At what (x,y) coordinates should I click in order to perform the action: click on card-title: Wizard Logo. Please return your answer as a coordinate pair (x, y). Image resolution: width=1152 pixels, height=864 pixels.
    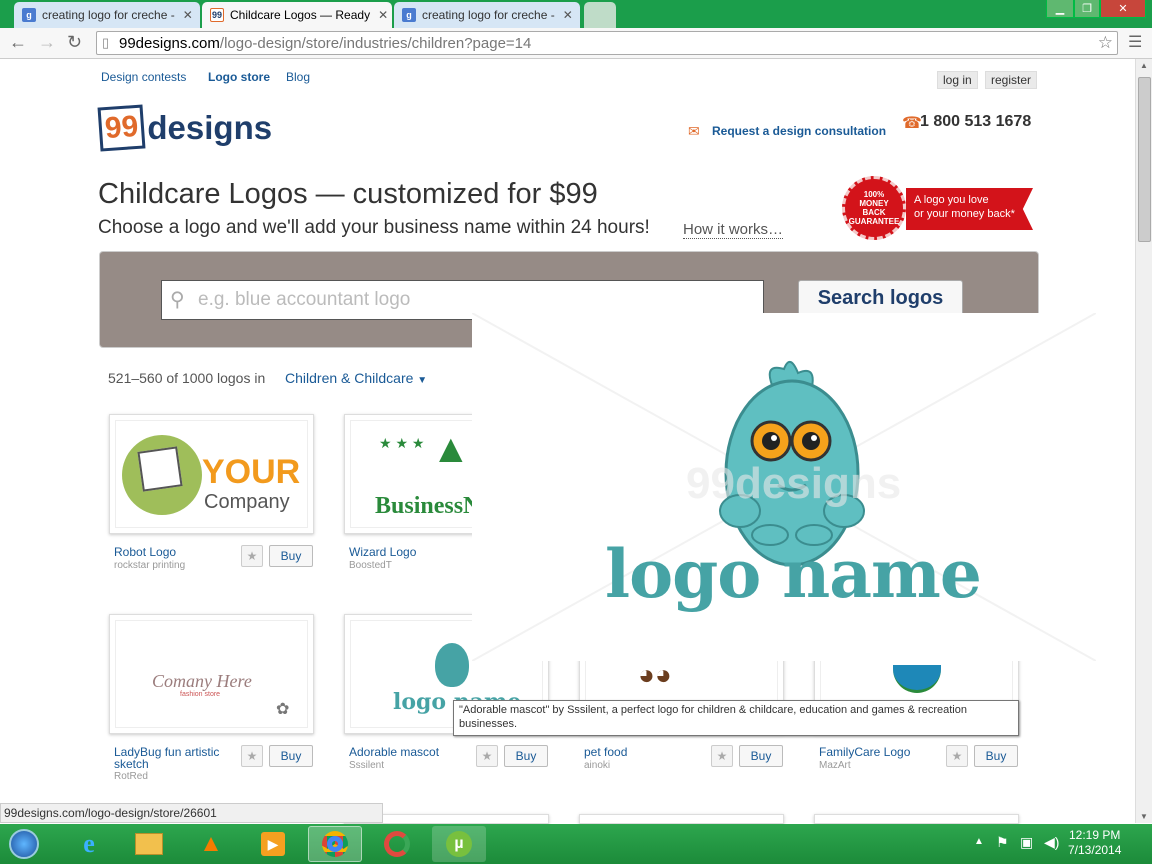
    Looking at the image, I should click on (382, 552).